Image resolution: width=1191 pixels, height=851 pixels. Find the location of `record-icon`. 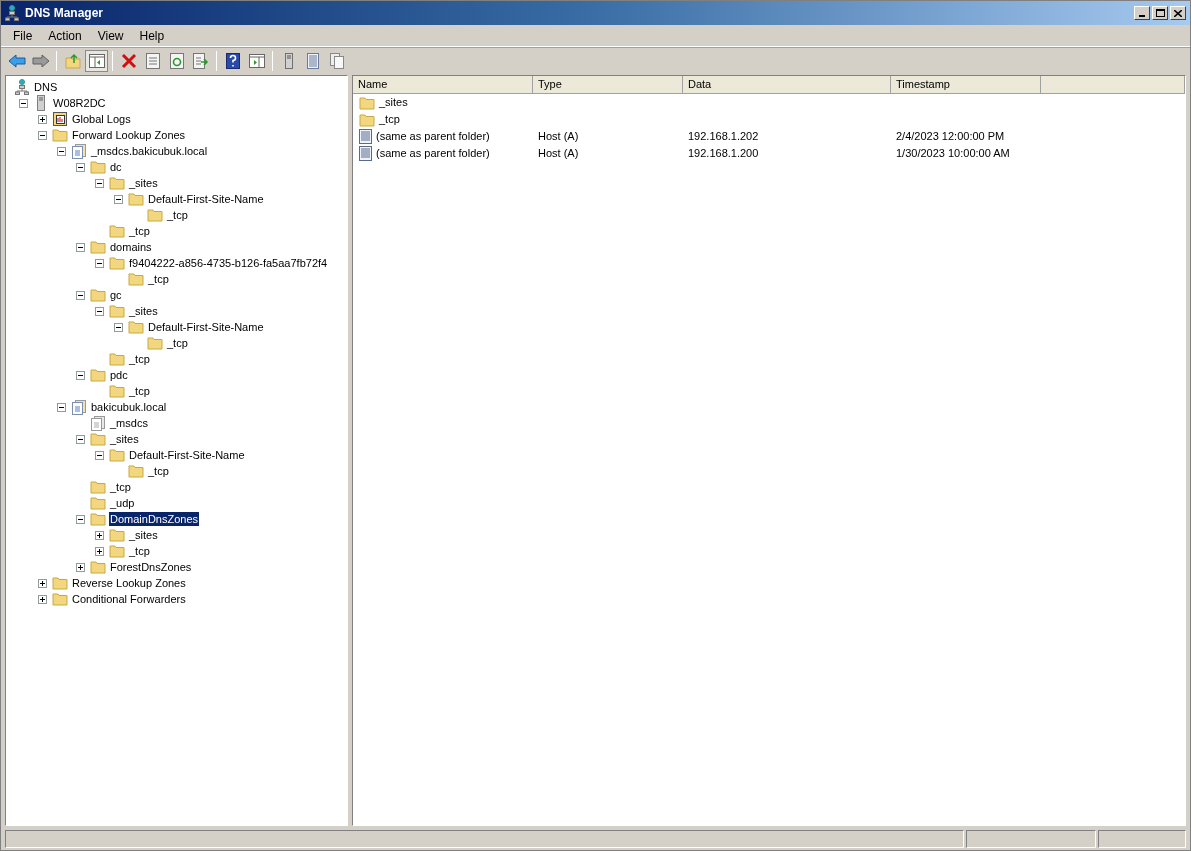

record-icon is located at coordinates (365, 136).